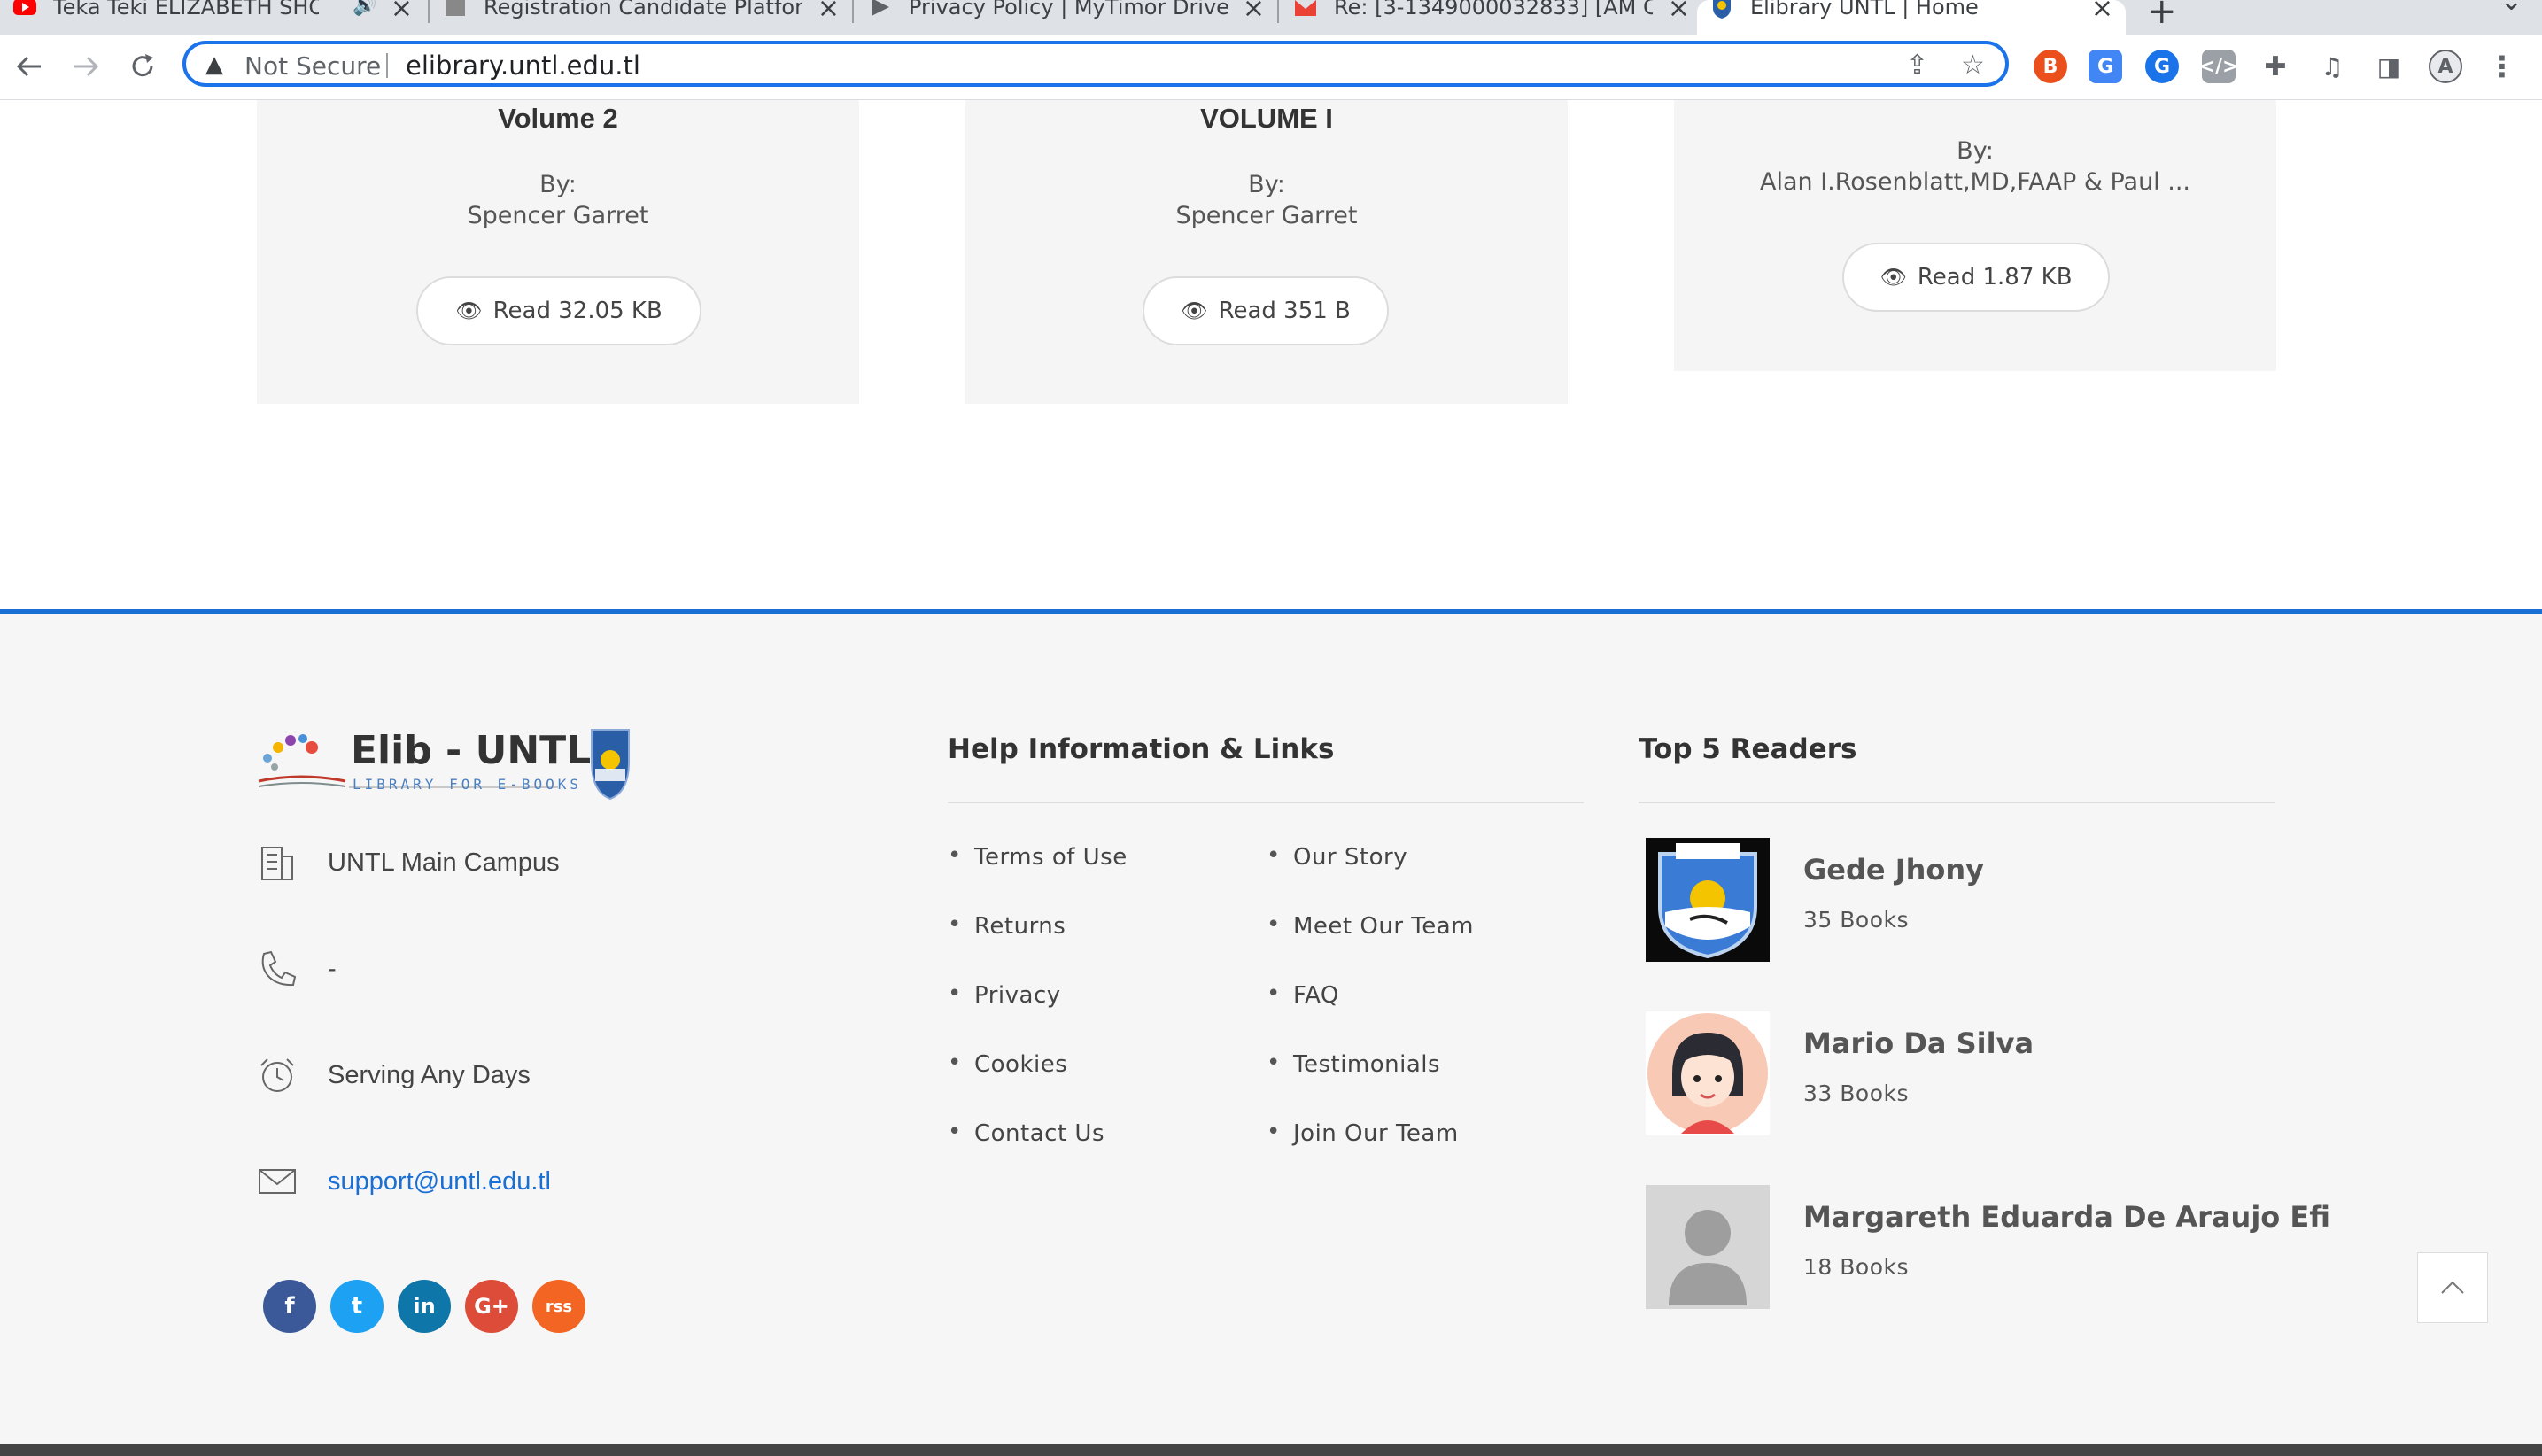  What do you see at coordinates (86, 66) in the screenshot?
I see `forward-arrow-icon` at bounding box center [86, 66].